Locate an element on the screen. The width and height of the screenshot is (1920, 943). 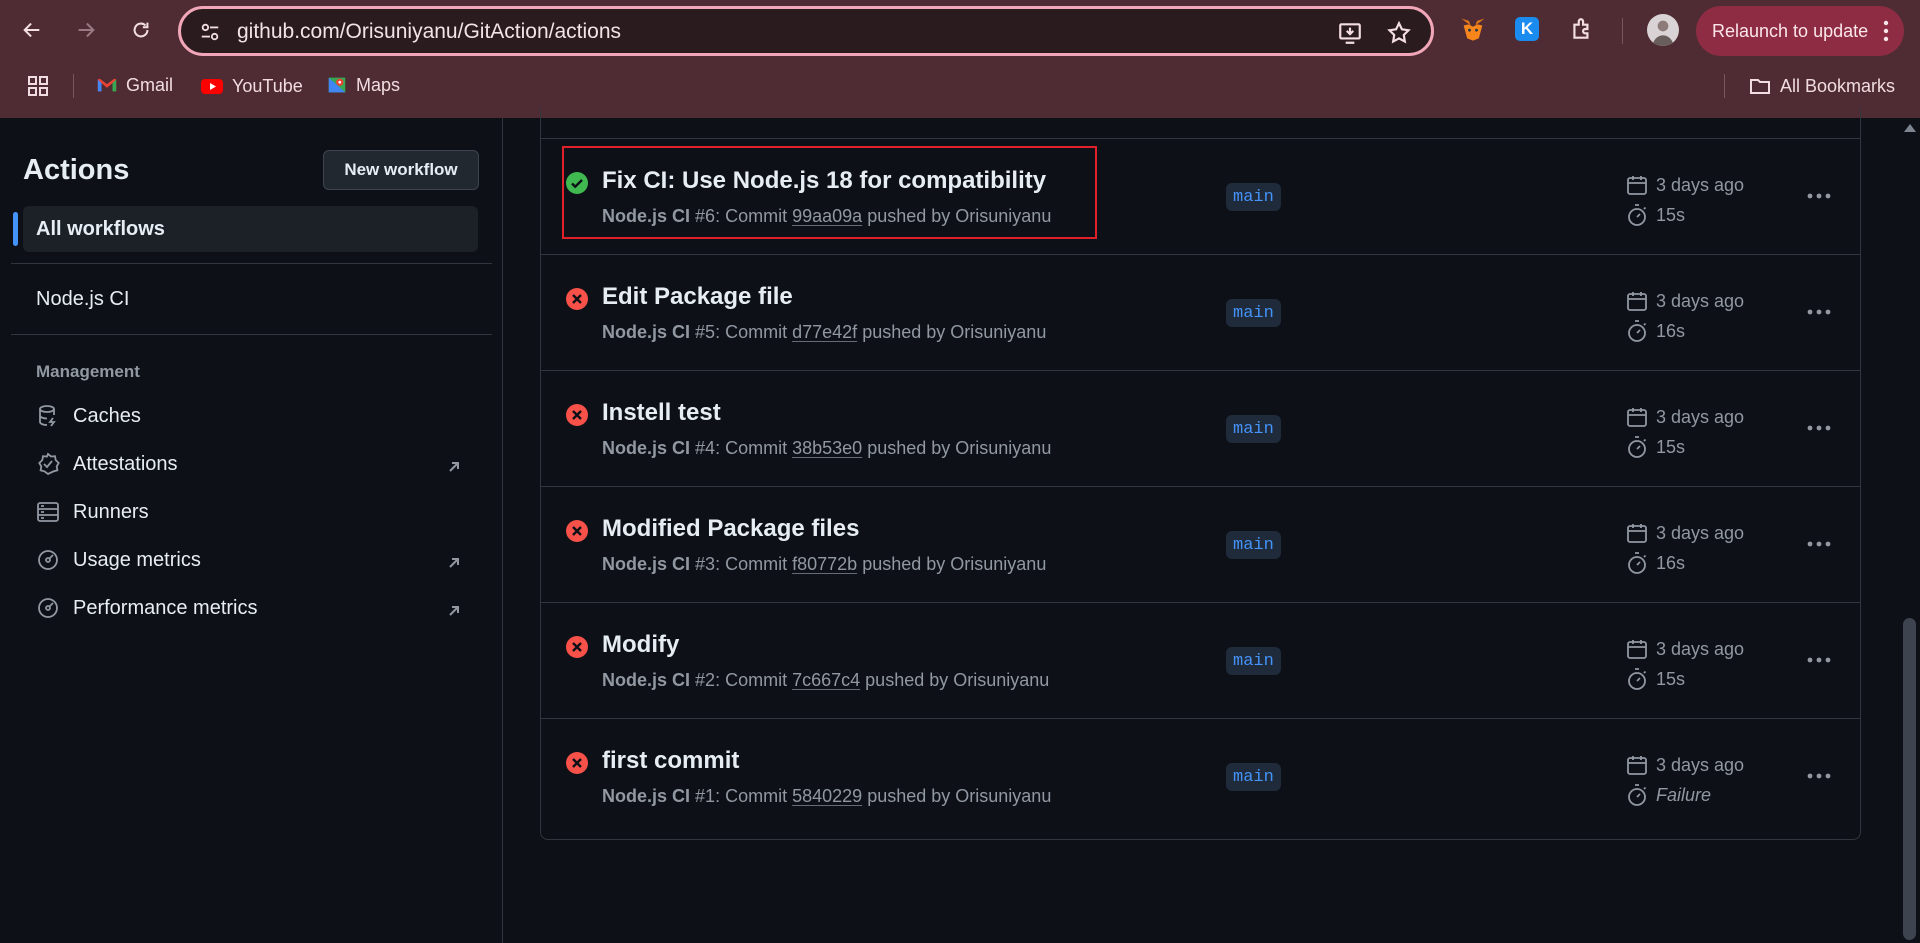
profile-avatar is located at coordinates (1663, 30).